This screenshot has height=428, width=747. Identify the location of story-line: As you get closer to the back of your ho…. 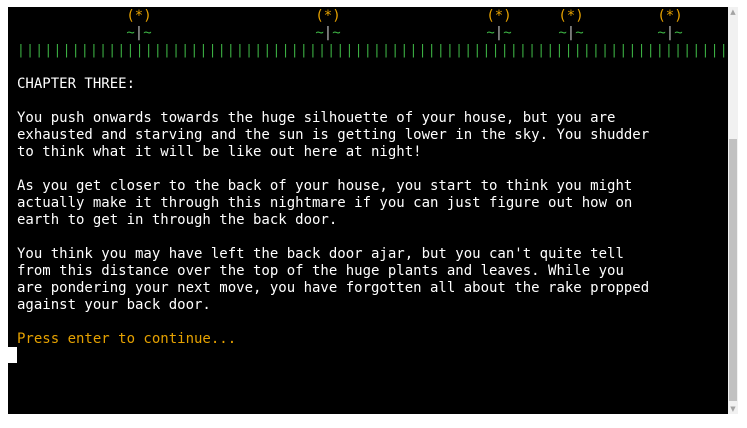
(325, 186).